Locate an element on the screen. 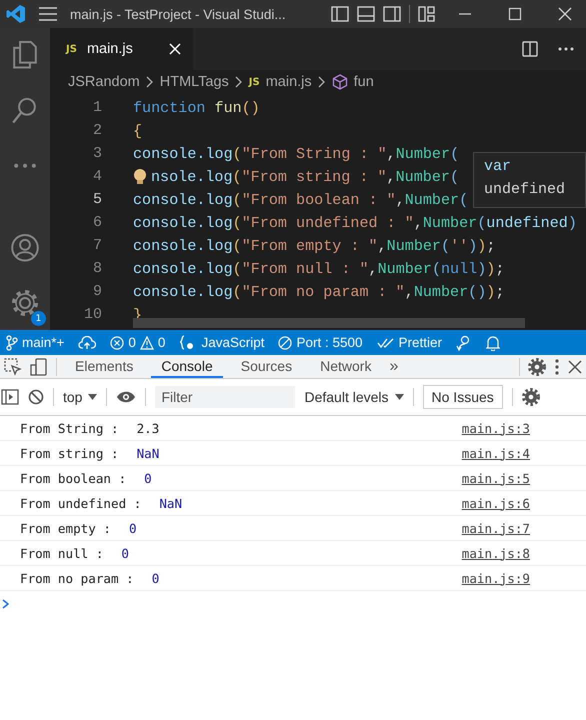  cloud-upload-icon is located at coordinates (87, 343).